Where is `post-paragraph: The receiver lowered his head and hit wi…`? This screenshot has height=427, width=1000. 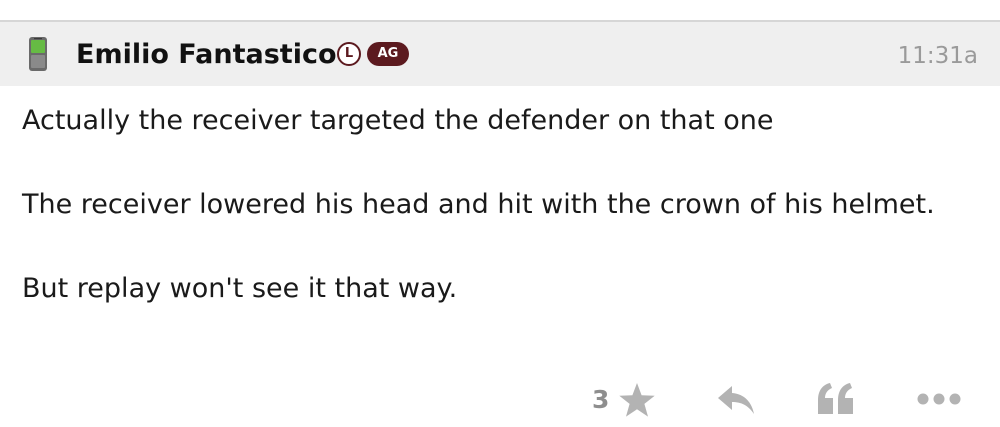 post-paragraph: The receiver lowered his head and hit wi… is located at coordinates (478, 204).